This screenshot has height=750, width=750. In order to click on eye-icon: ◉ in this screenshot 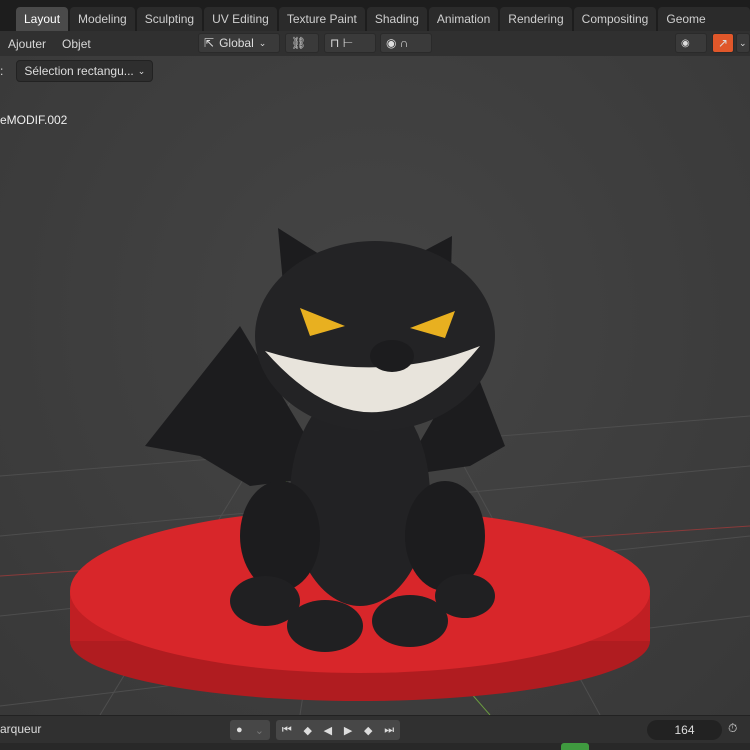, I will do `click(685, 43)`.